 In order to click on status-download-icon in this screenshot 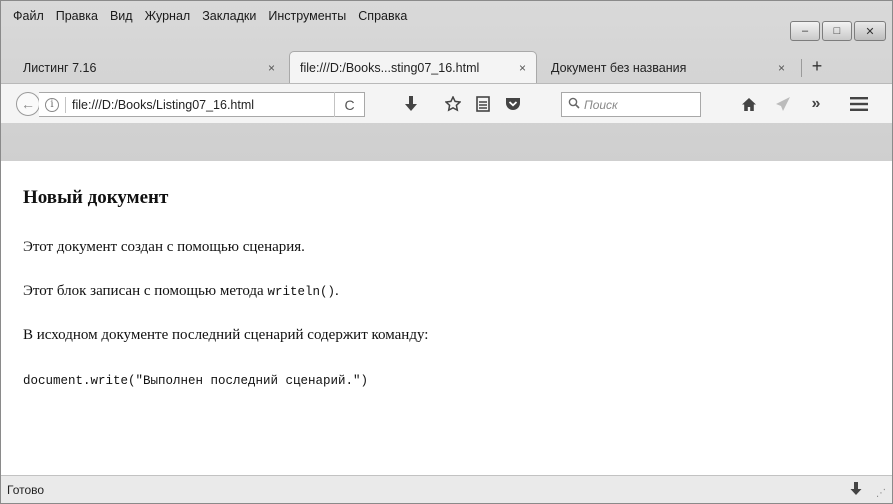, I will do `click(856, 490)`.